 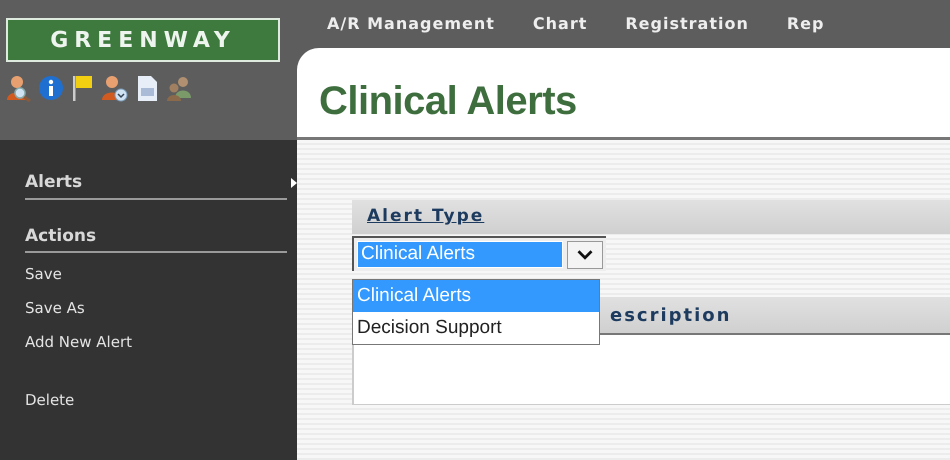 I want to click on greenway-logo: GREENWAY, so click(x=143, y=40).